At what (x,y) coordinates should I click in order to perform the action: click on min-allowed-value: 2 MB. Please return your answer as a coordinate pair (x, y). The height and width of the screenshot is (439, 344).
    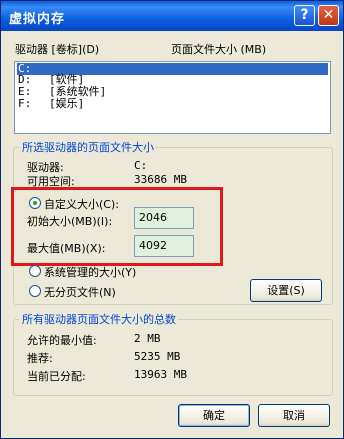
    Looking at the image, I should click on (147, 338).